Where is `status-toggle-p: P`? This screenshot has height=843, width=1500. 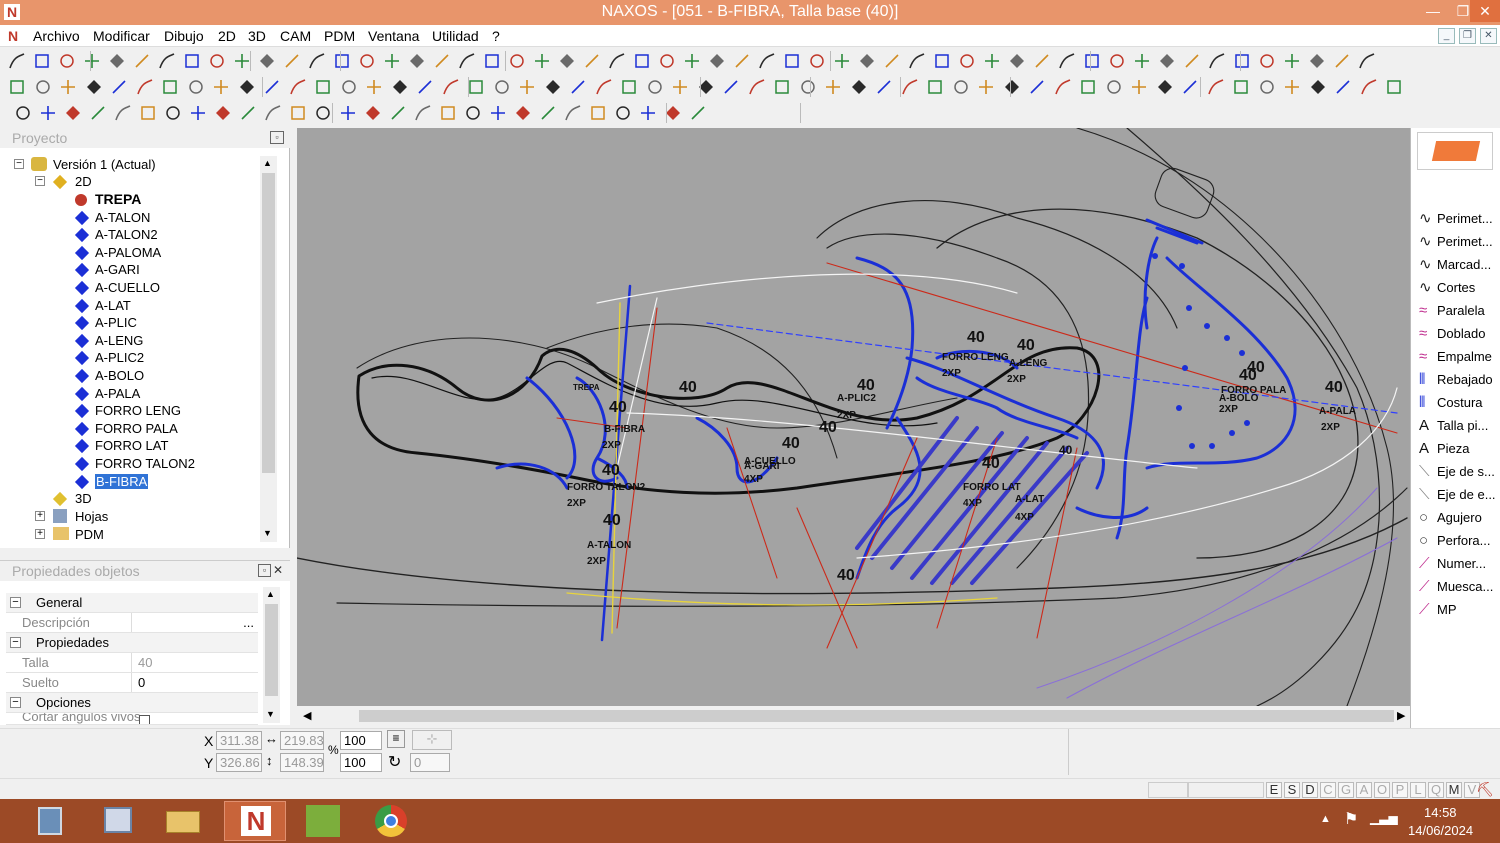 status-toggle-p: P is located at coordinates (1400, 790).